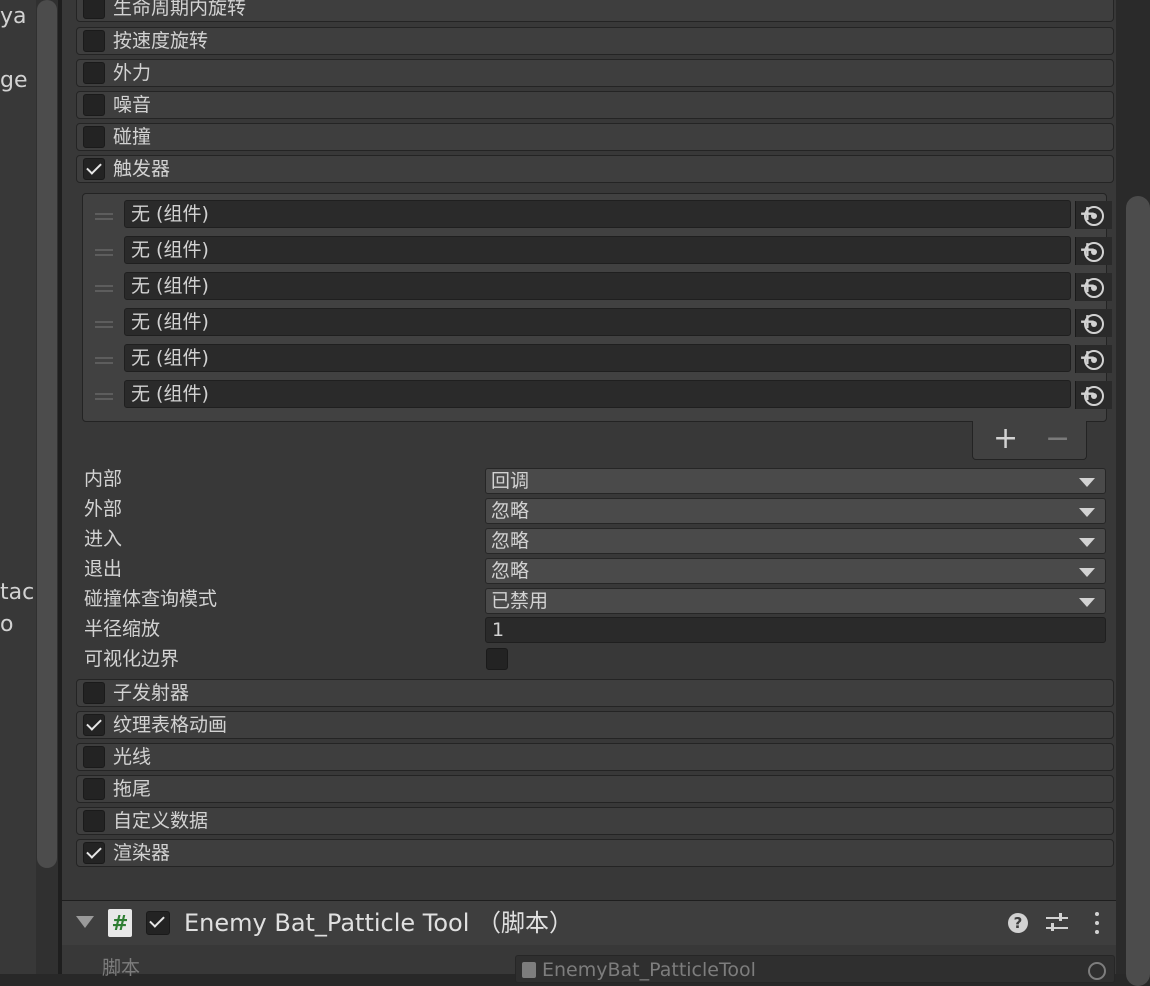  Describe the element at coordinates (795, 541) in the screenshot. I see `enter-dropdown: 忽略` at that location.